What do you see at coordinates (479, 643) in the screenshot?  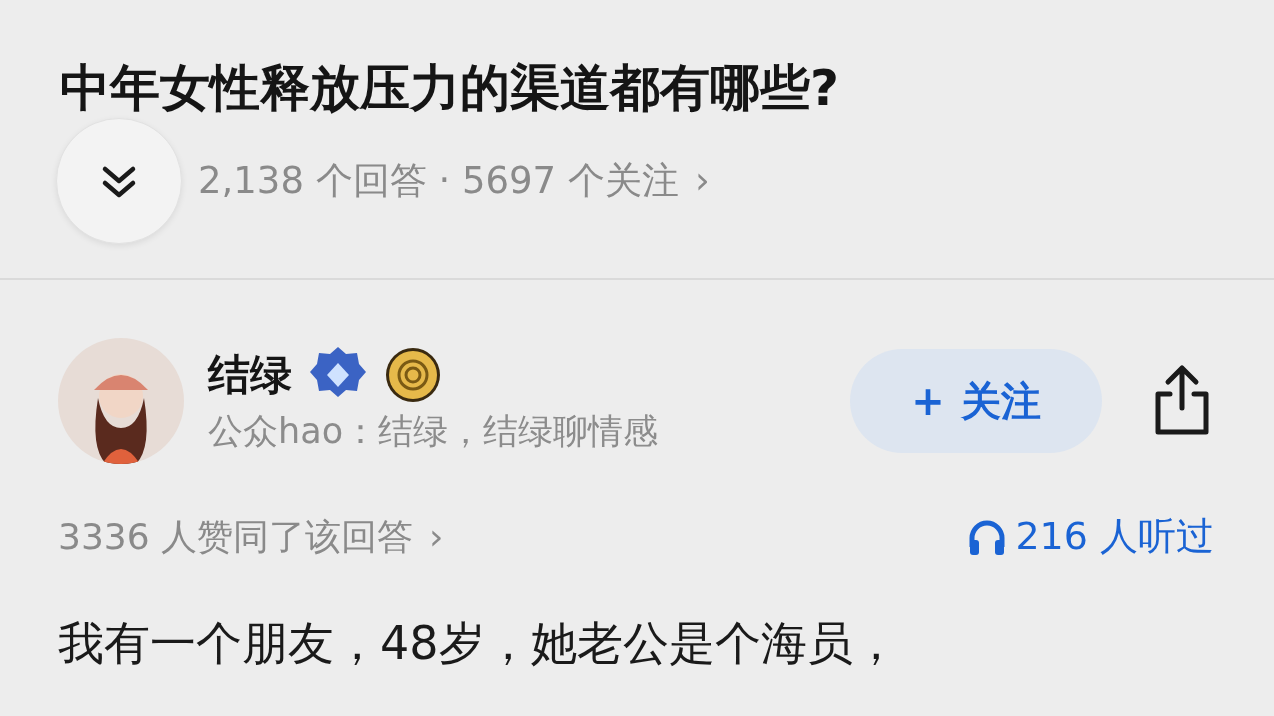 I see `answer-text: 我有一个朋友，48岁，她老公是个海员，` at bounding box center [479, 643].